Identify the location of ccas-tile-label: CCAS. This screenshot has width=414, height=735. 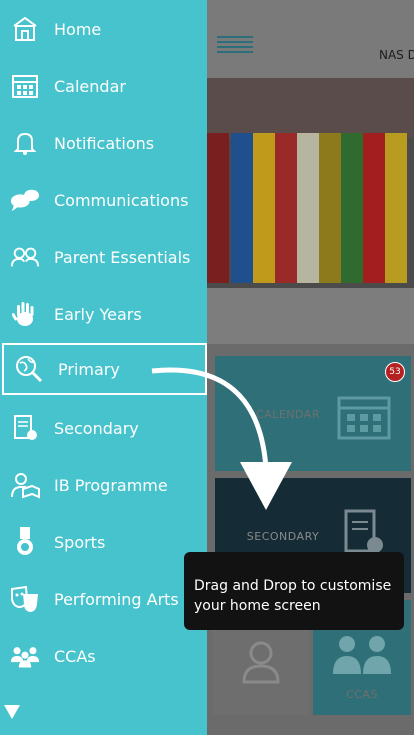
(362, 694).